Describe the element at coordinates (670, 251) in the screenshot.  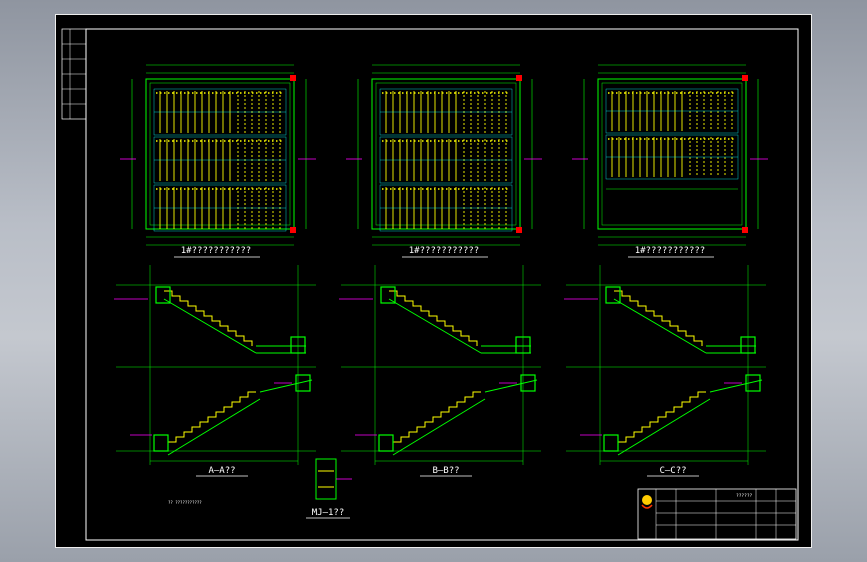
I see `plan-title-3: 1#???????????` at that location.